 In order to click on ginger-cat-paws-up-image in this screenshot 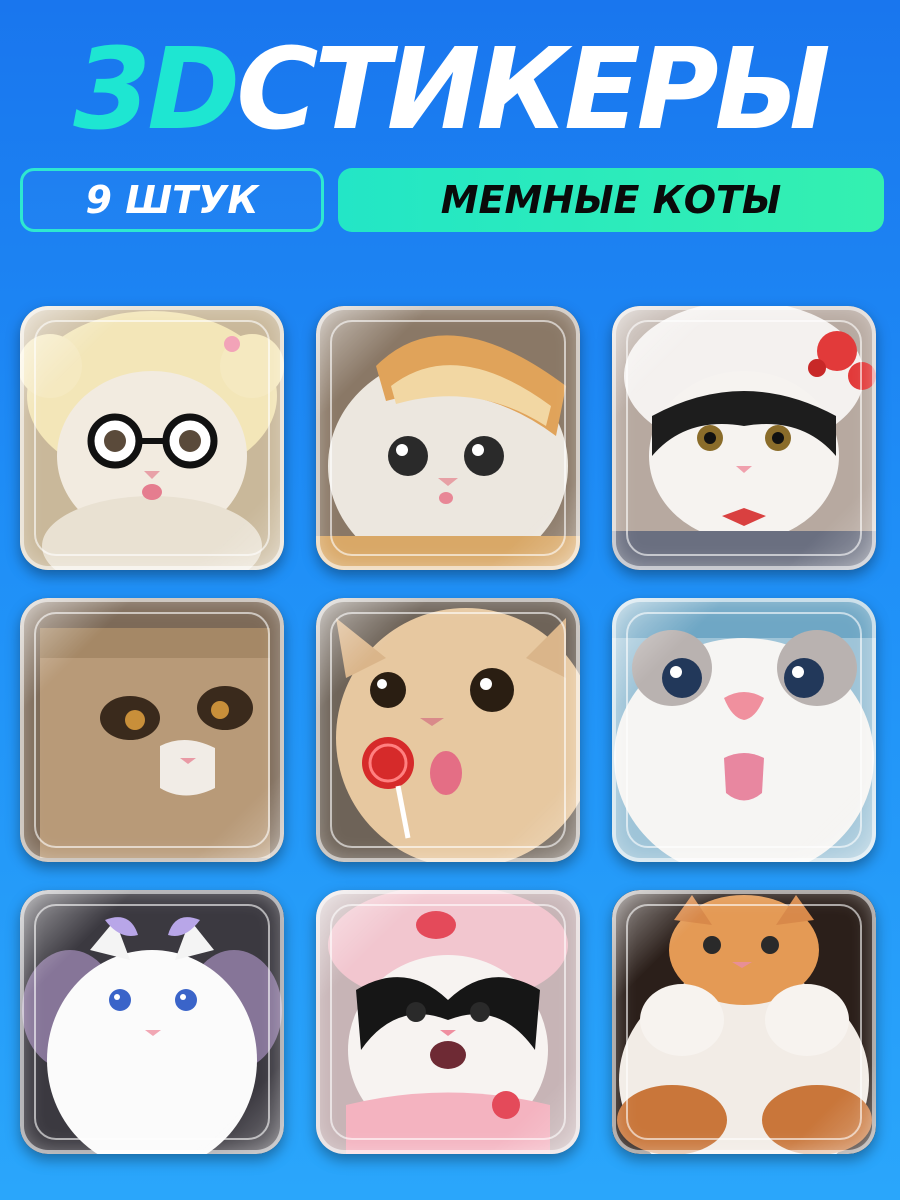, I will do `click(744, 1022)`.